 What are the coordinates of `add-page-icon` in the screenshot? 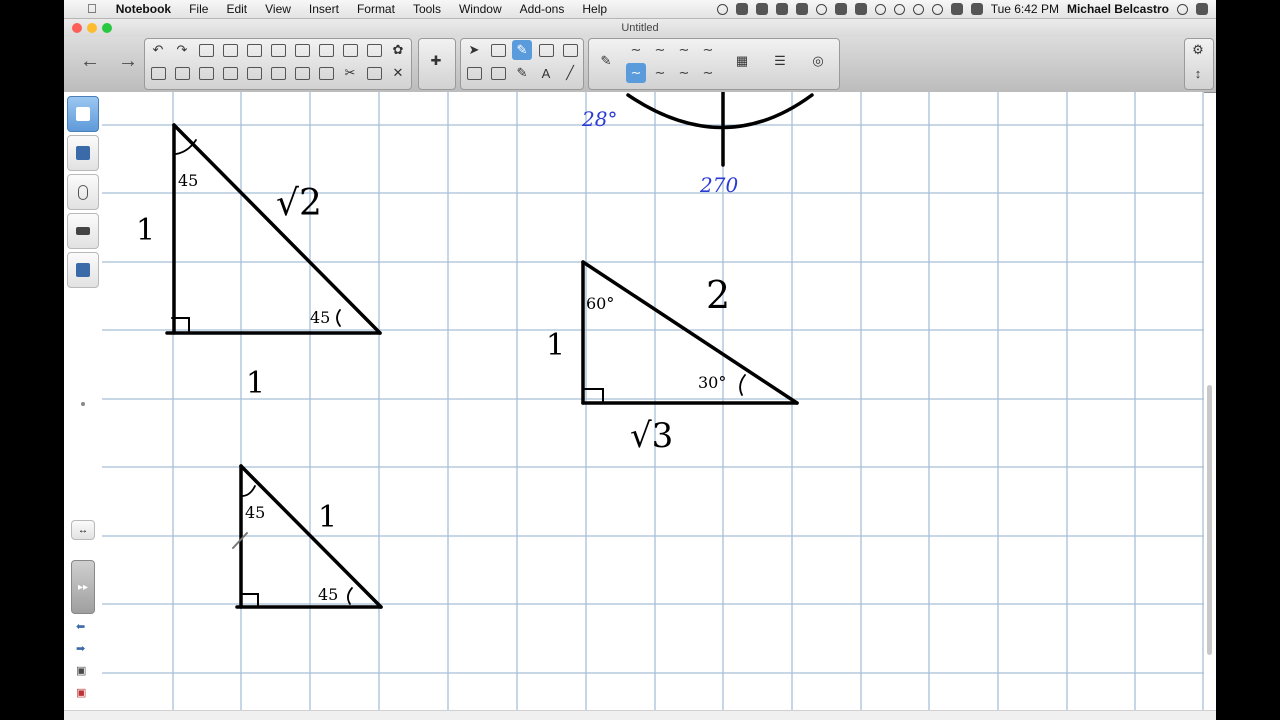 It's located at (158, 73).